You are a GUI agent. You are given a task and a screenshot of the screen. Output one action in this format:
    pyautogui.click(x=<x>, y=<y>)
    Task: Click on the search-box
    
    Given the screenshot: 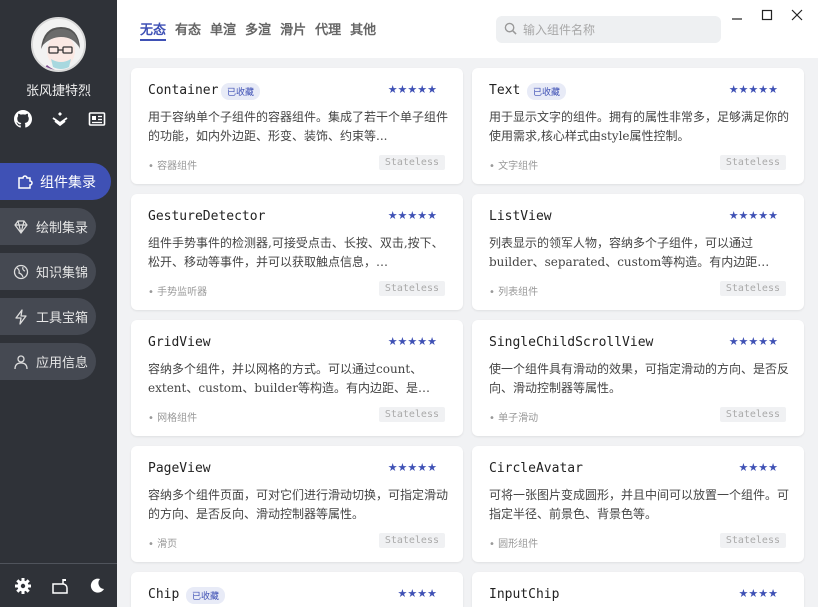 What is the action you would take?
    pyautogui.click(x=608, y=29)
    